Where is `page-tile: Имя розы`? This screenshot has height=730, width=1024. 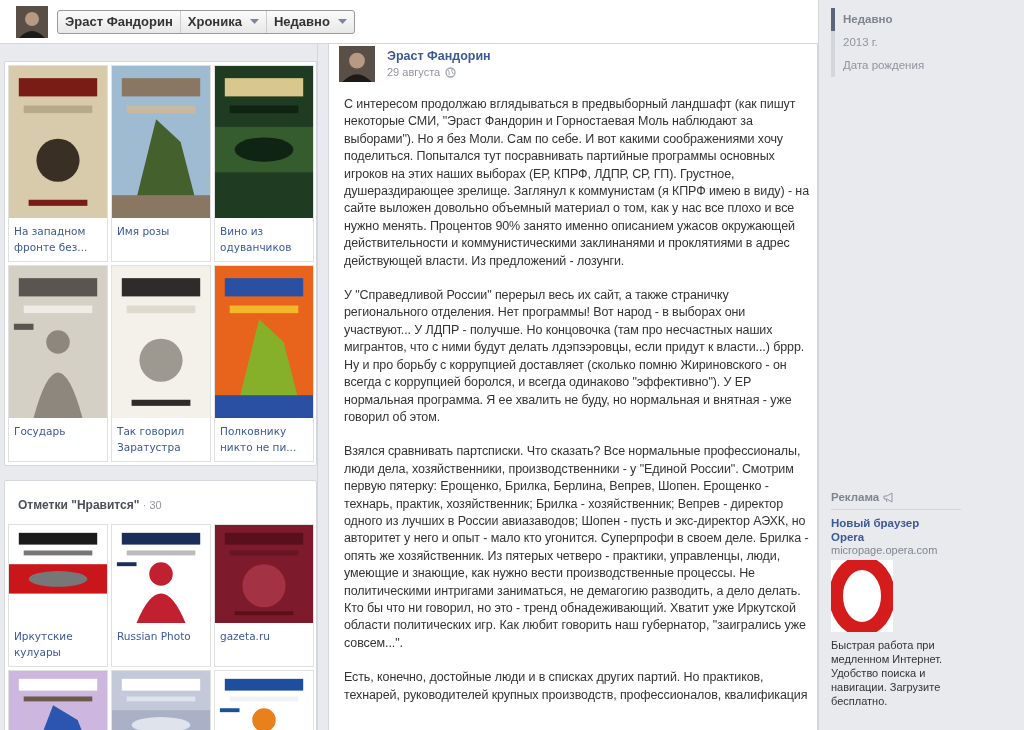
page-tile: Имя розы is located at coordinates (161, 163).